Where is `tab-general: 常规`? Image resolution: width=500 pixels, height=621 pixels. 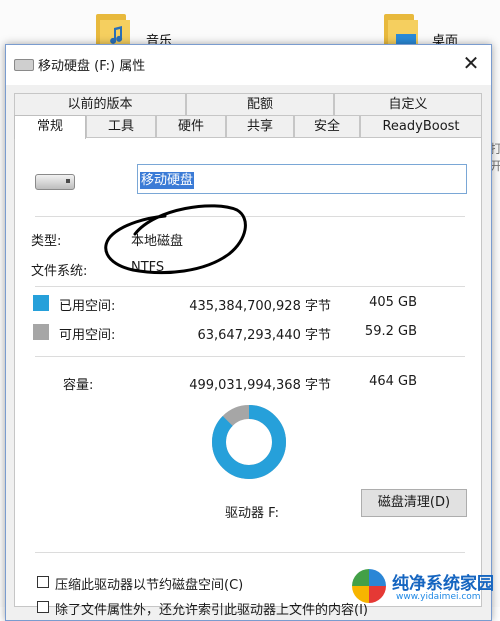 tab-general: 常规 is located at coordinates (50, 127).